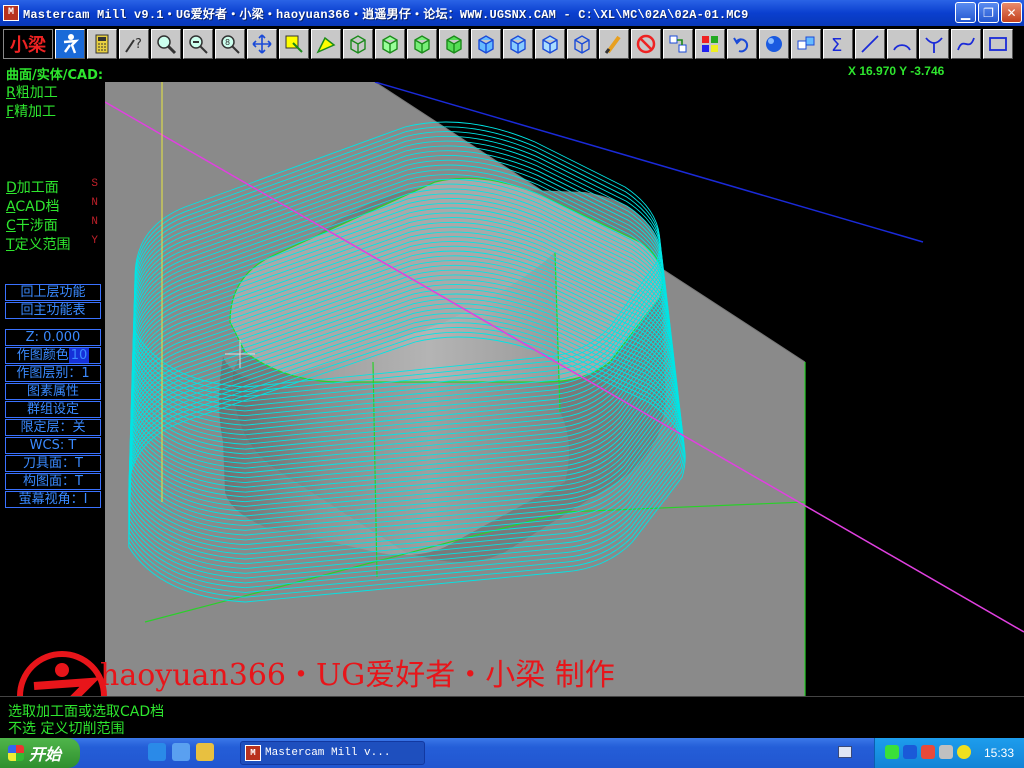  Describe the element at coordinates (53, 391) in the screenshot. I see `attributes-button: 图素属性` at that location.